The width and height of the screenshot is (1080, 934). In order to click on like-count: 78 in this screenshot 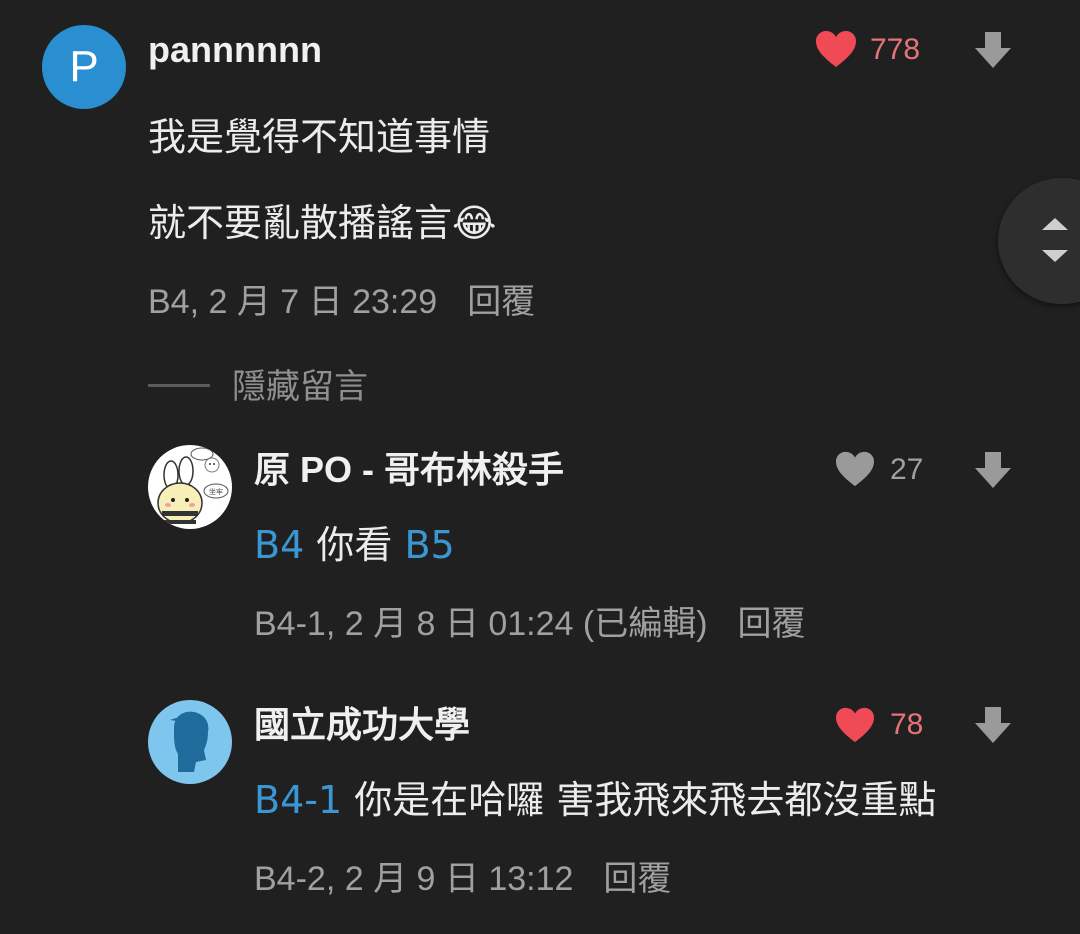, I will do `click(907, 724)`.